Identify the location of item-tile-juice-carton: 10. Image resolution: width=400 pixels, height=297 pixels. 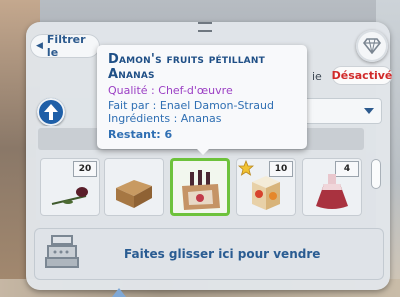
(266, 187).